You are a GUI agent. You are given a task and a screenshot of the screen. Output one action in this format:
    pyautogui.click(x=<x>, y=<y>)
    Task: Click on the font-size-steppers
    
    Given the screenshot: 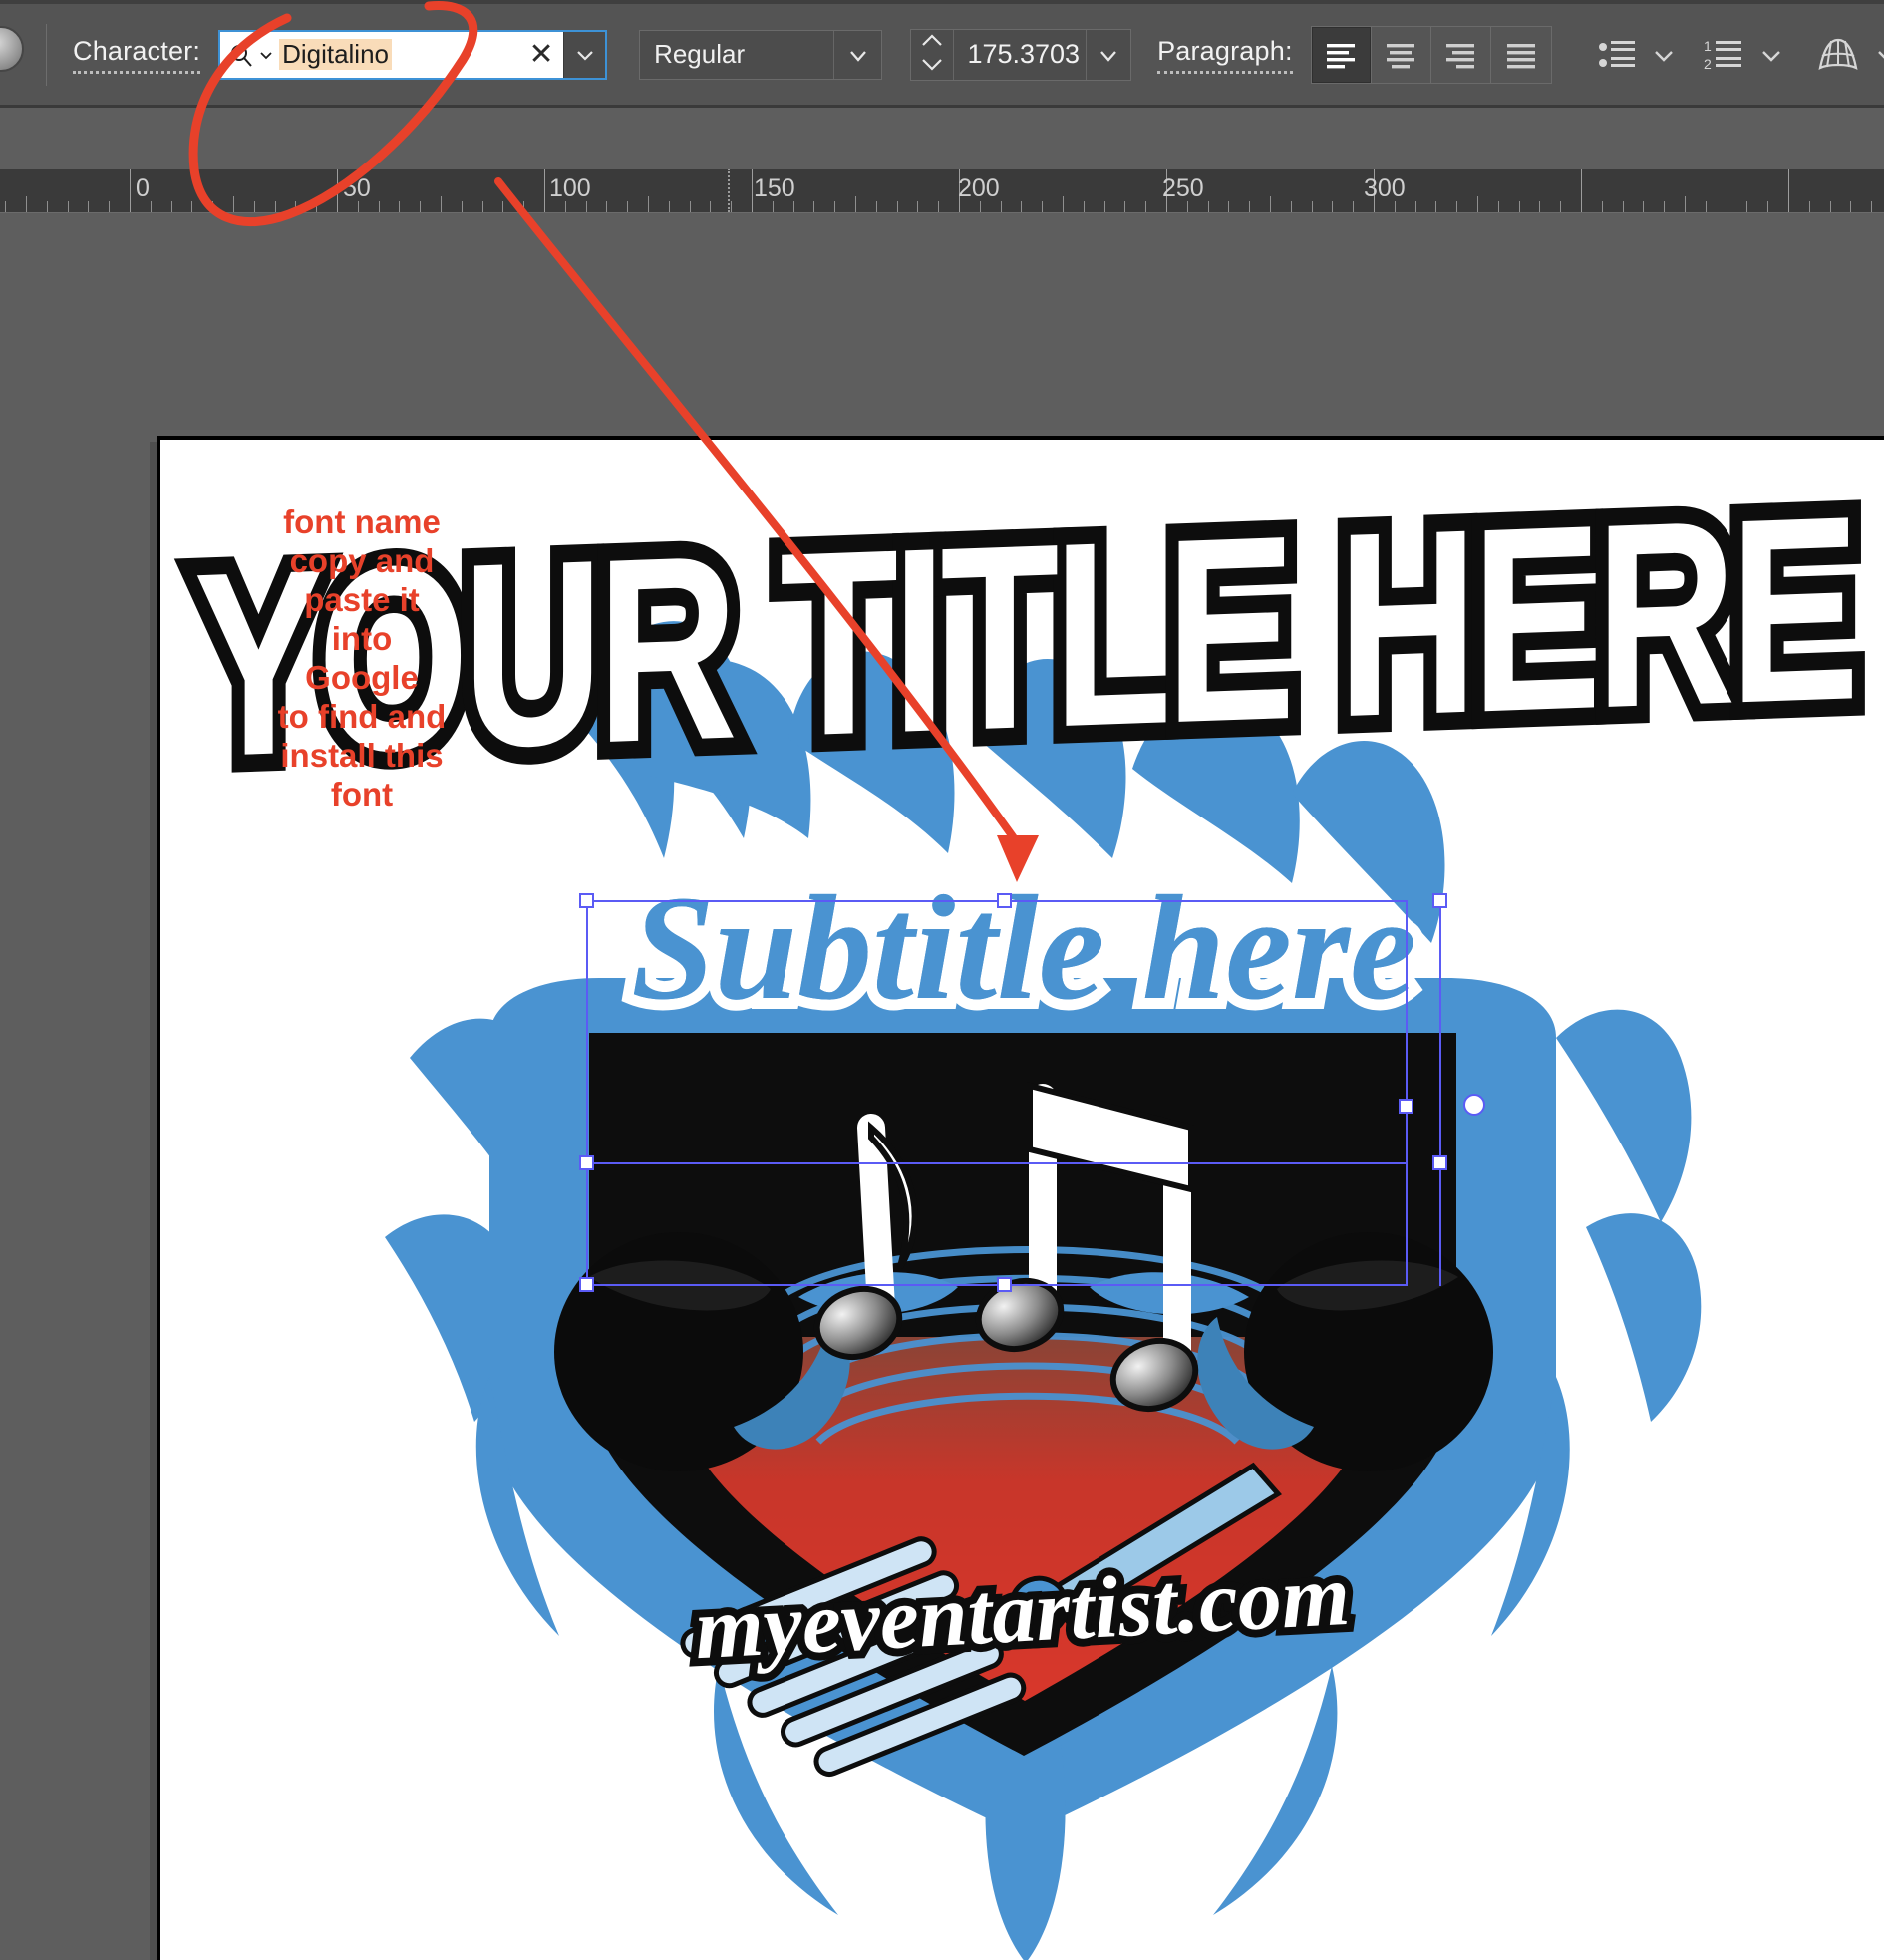 What is the action you would take?
    pyautogui.click(x=932, y=55)
    